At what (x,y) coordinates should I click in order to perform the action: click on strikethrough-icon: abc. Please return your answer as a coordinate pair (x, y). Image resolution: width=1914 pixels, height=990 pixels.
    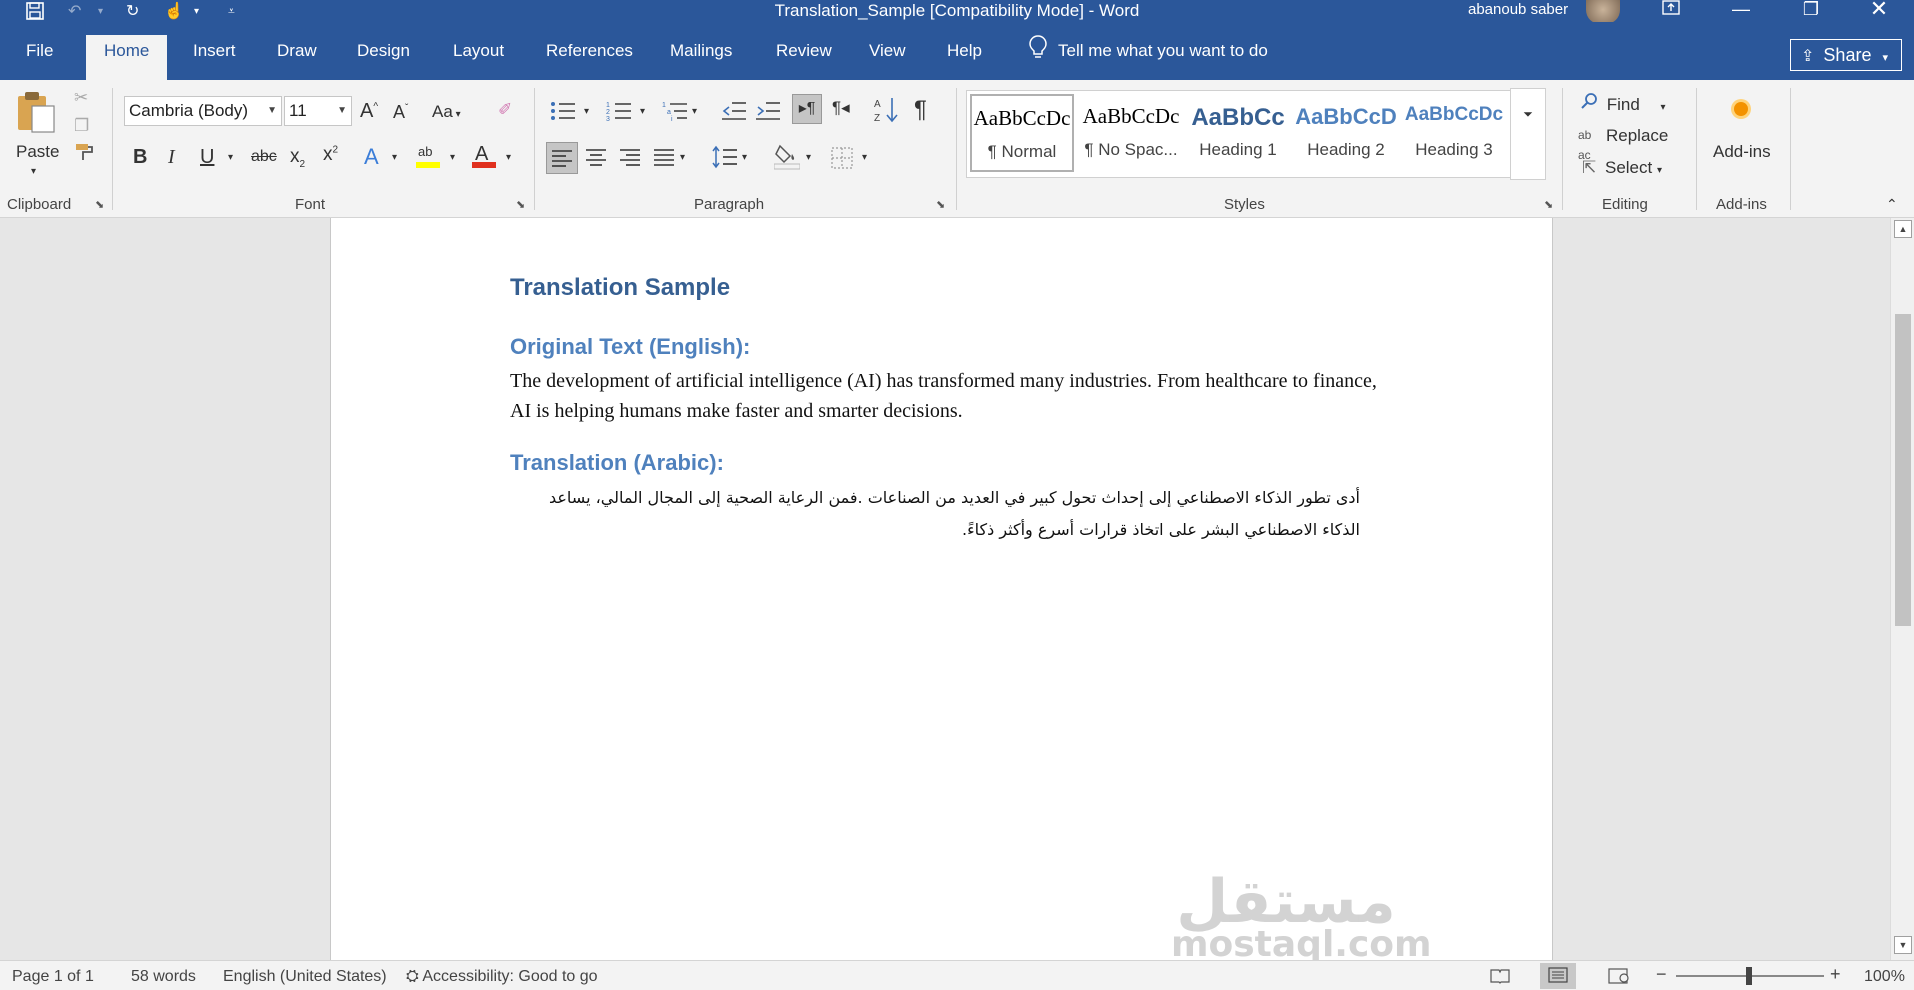
    Looking at the image, I should click on (264, 157).